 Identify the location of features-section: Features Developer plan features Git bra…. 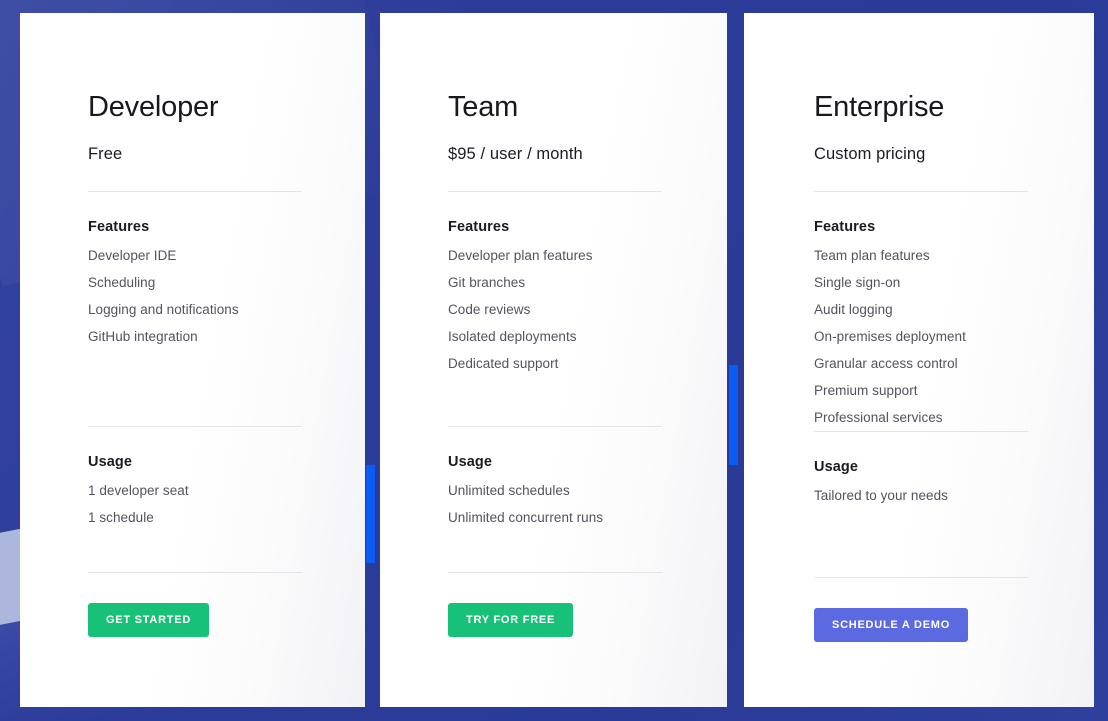
(555, 284).